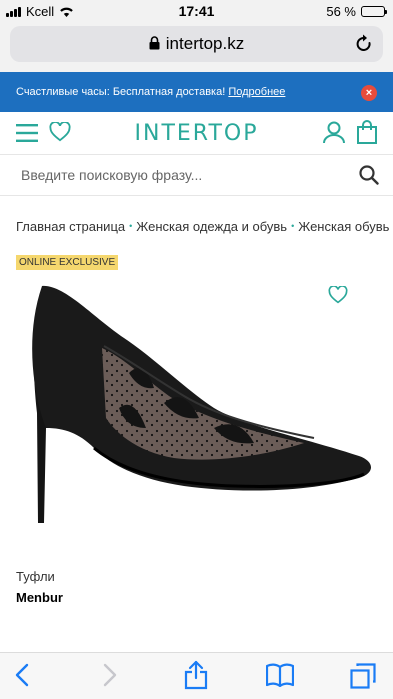 Image resolution: width=393 pixels, height=699 pixels. I want to click on browser-toolbar, so click(196, 675).